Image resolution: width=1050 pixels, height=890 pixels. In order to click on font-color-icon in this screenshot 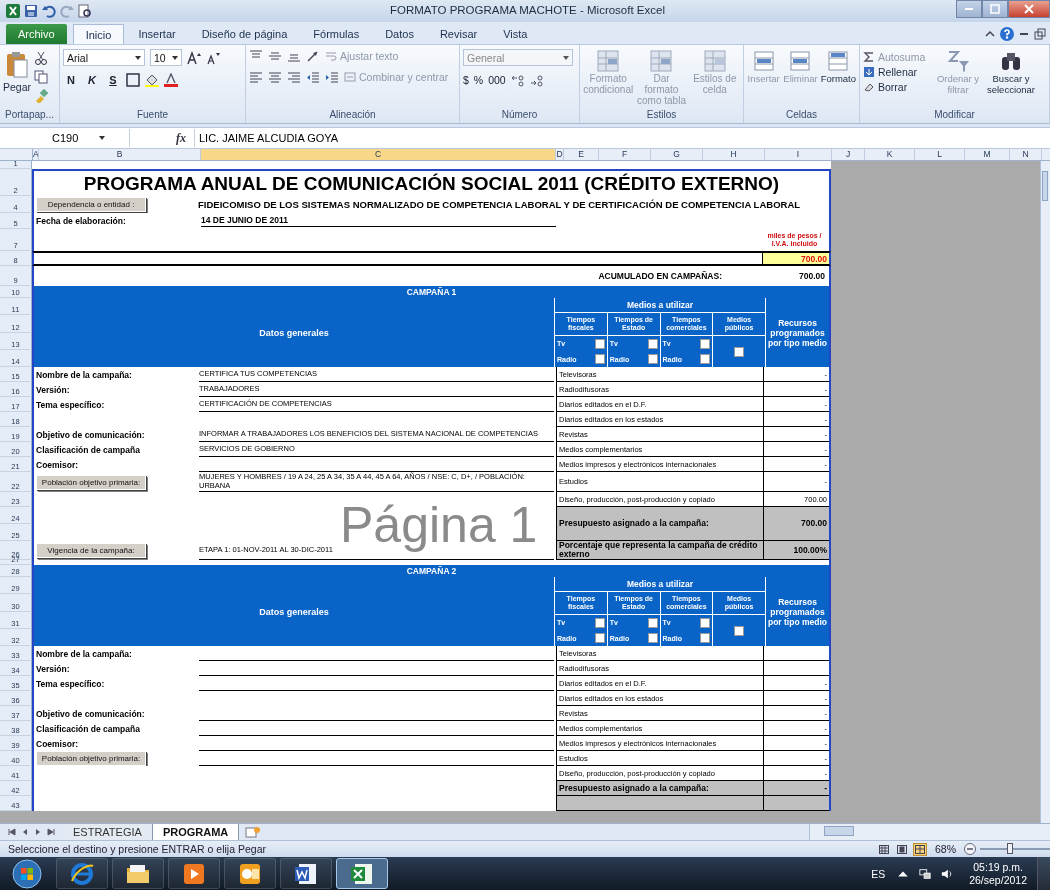, I will do `click(171, 80)`.